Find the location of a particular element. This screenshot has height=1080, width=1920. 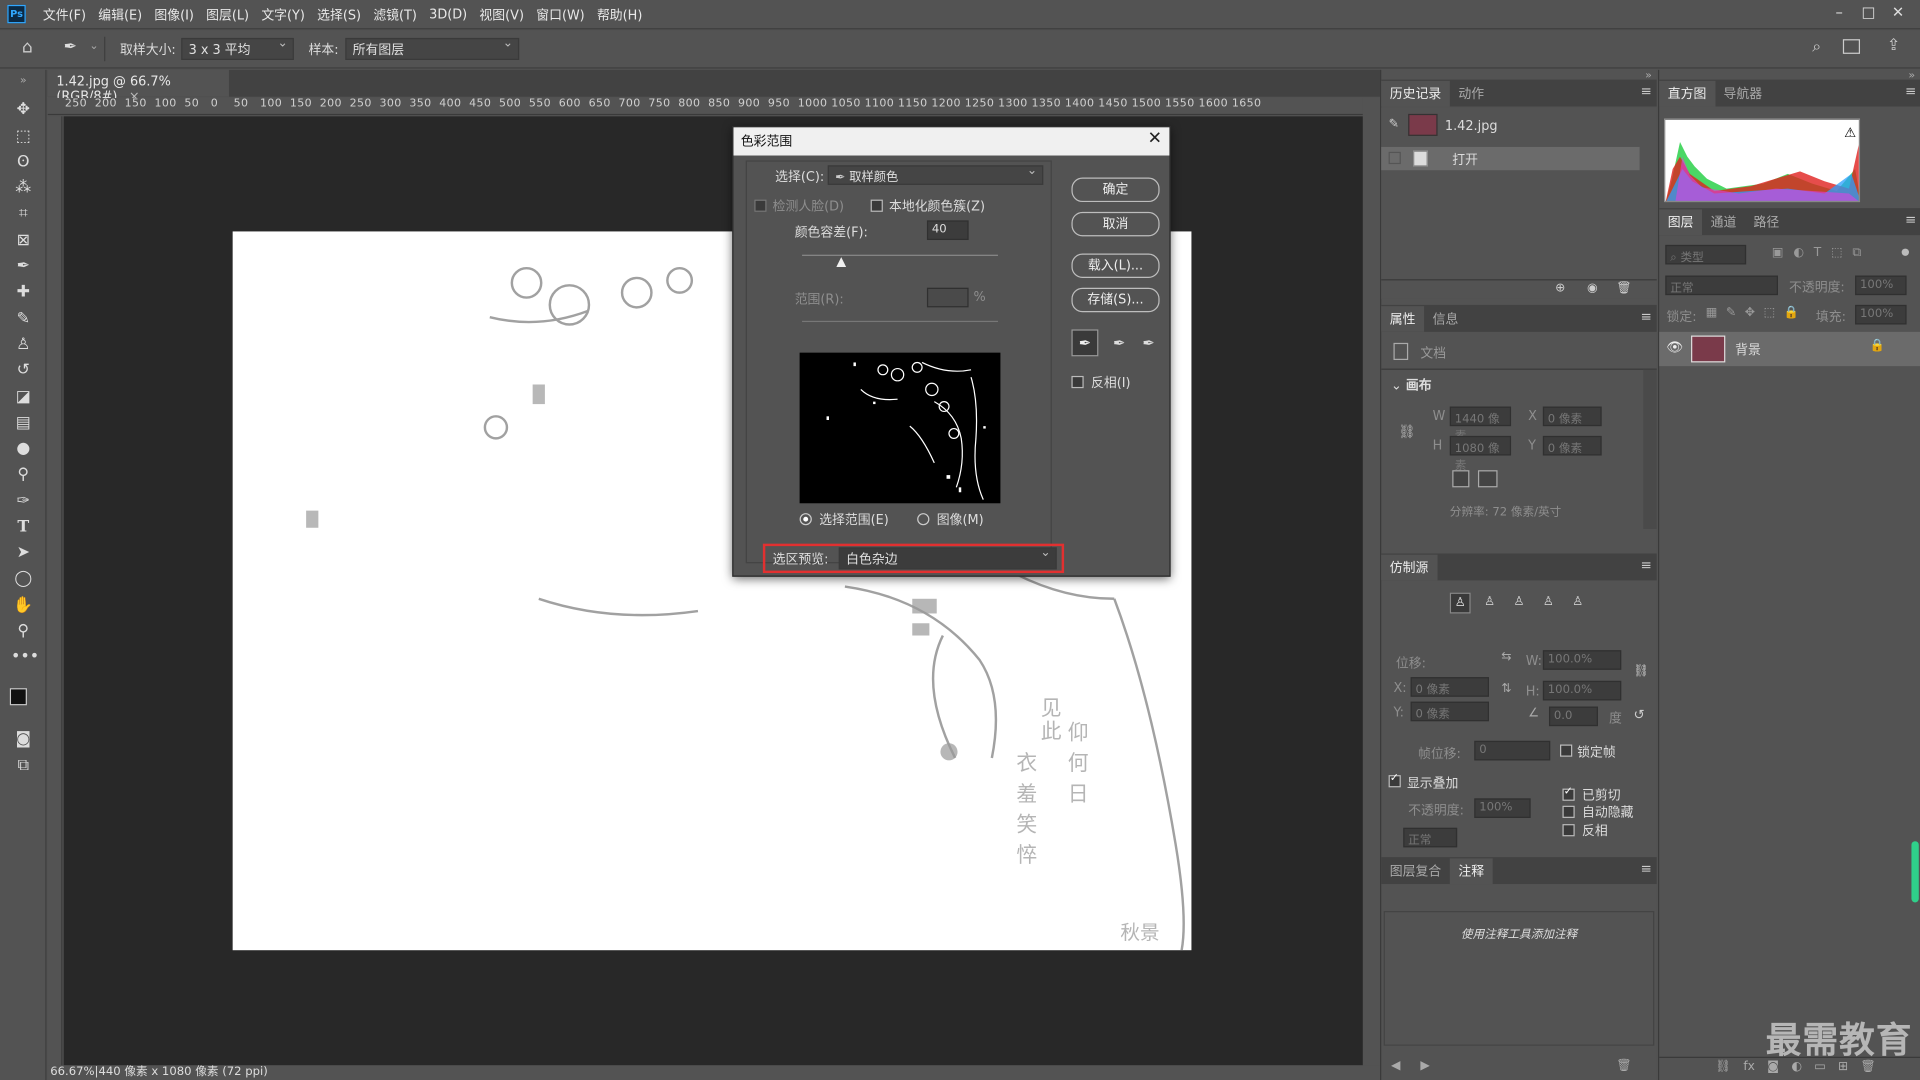

quick-mask-icon: ◙ is located at coordinates (23, 740).